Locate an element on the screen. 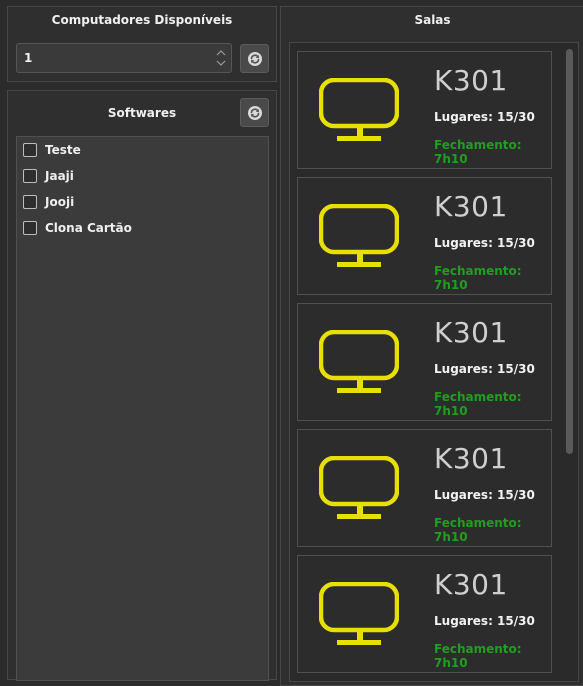  software-item-jooji: Jooji is located at coordinates (48, 202).